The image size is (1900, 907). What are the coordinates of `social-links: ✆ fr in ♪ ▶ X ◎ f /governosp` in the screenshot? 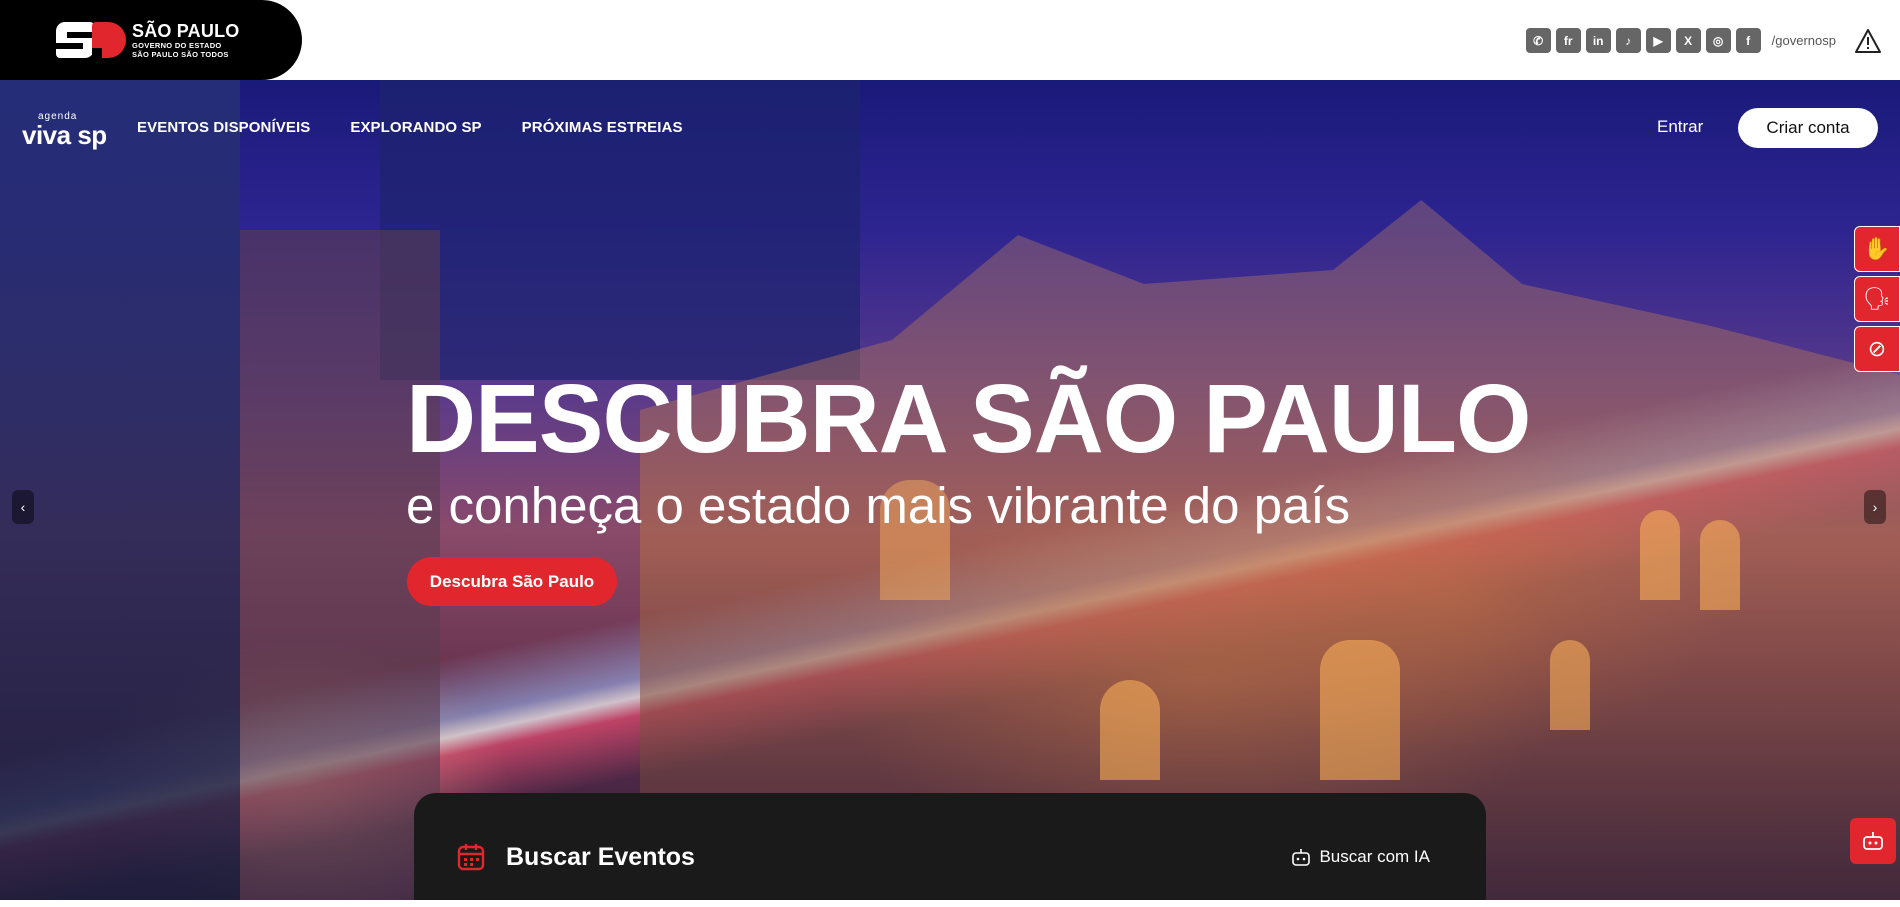 It's located at (1680, 40).